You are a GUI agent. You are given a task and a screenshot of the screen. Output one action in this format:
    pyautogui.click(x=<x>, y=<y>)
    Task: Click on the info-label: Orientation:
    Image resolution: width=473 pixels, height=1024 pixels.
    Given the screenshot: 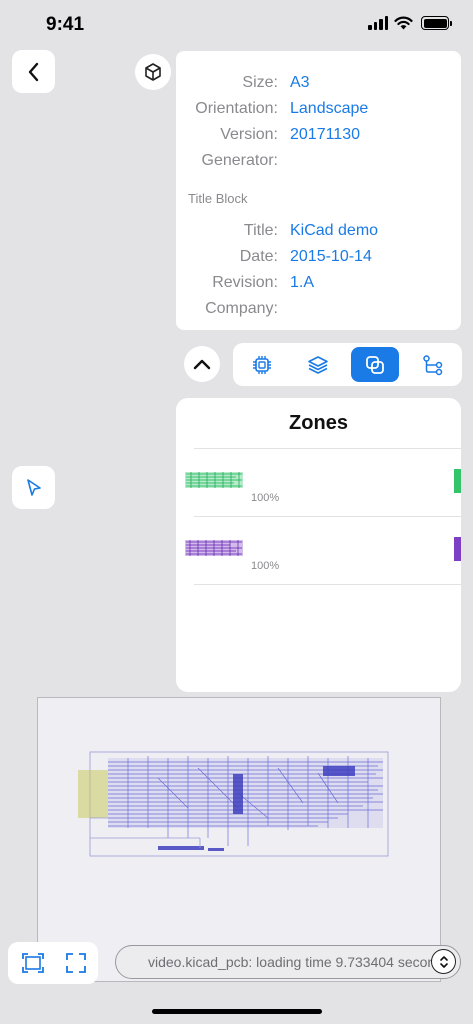 What is the action you would take?
    pyautogui.click(x=236, y=108)
    